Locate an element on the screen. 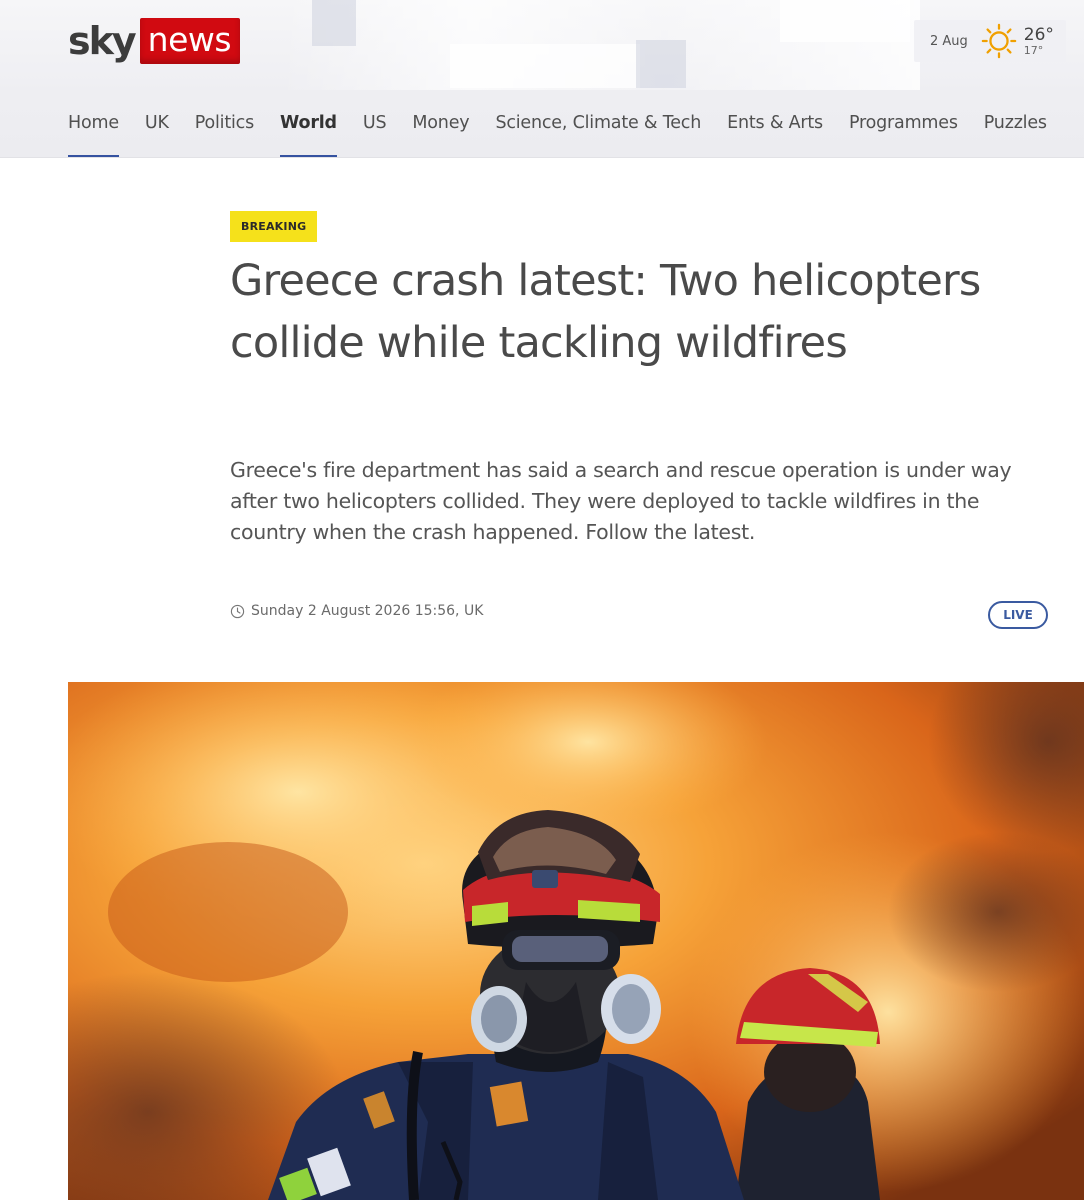 The width and height of the screenshot is (1084, 1200). weather-temperatures: 26° 17° is located at coordinates (1038, 40).